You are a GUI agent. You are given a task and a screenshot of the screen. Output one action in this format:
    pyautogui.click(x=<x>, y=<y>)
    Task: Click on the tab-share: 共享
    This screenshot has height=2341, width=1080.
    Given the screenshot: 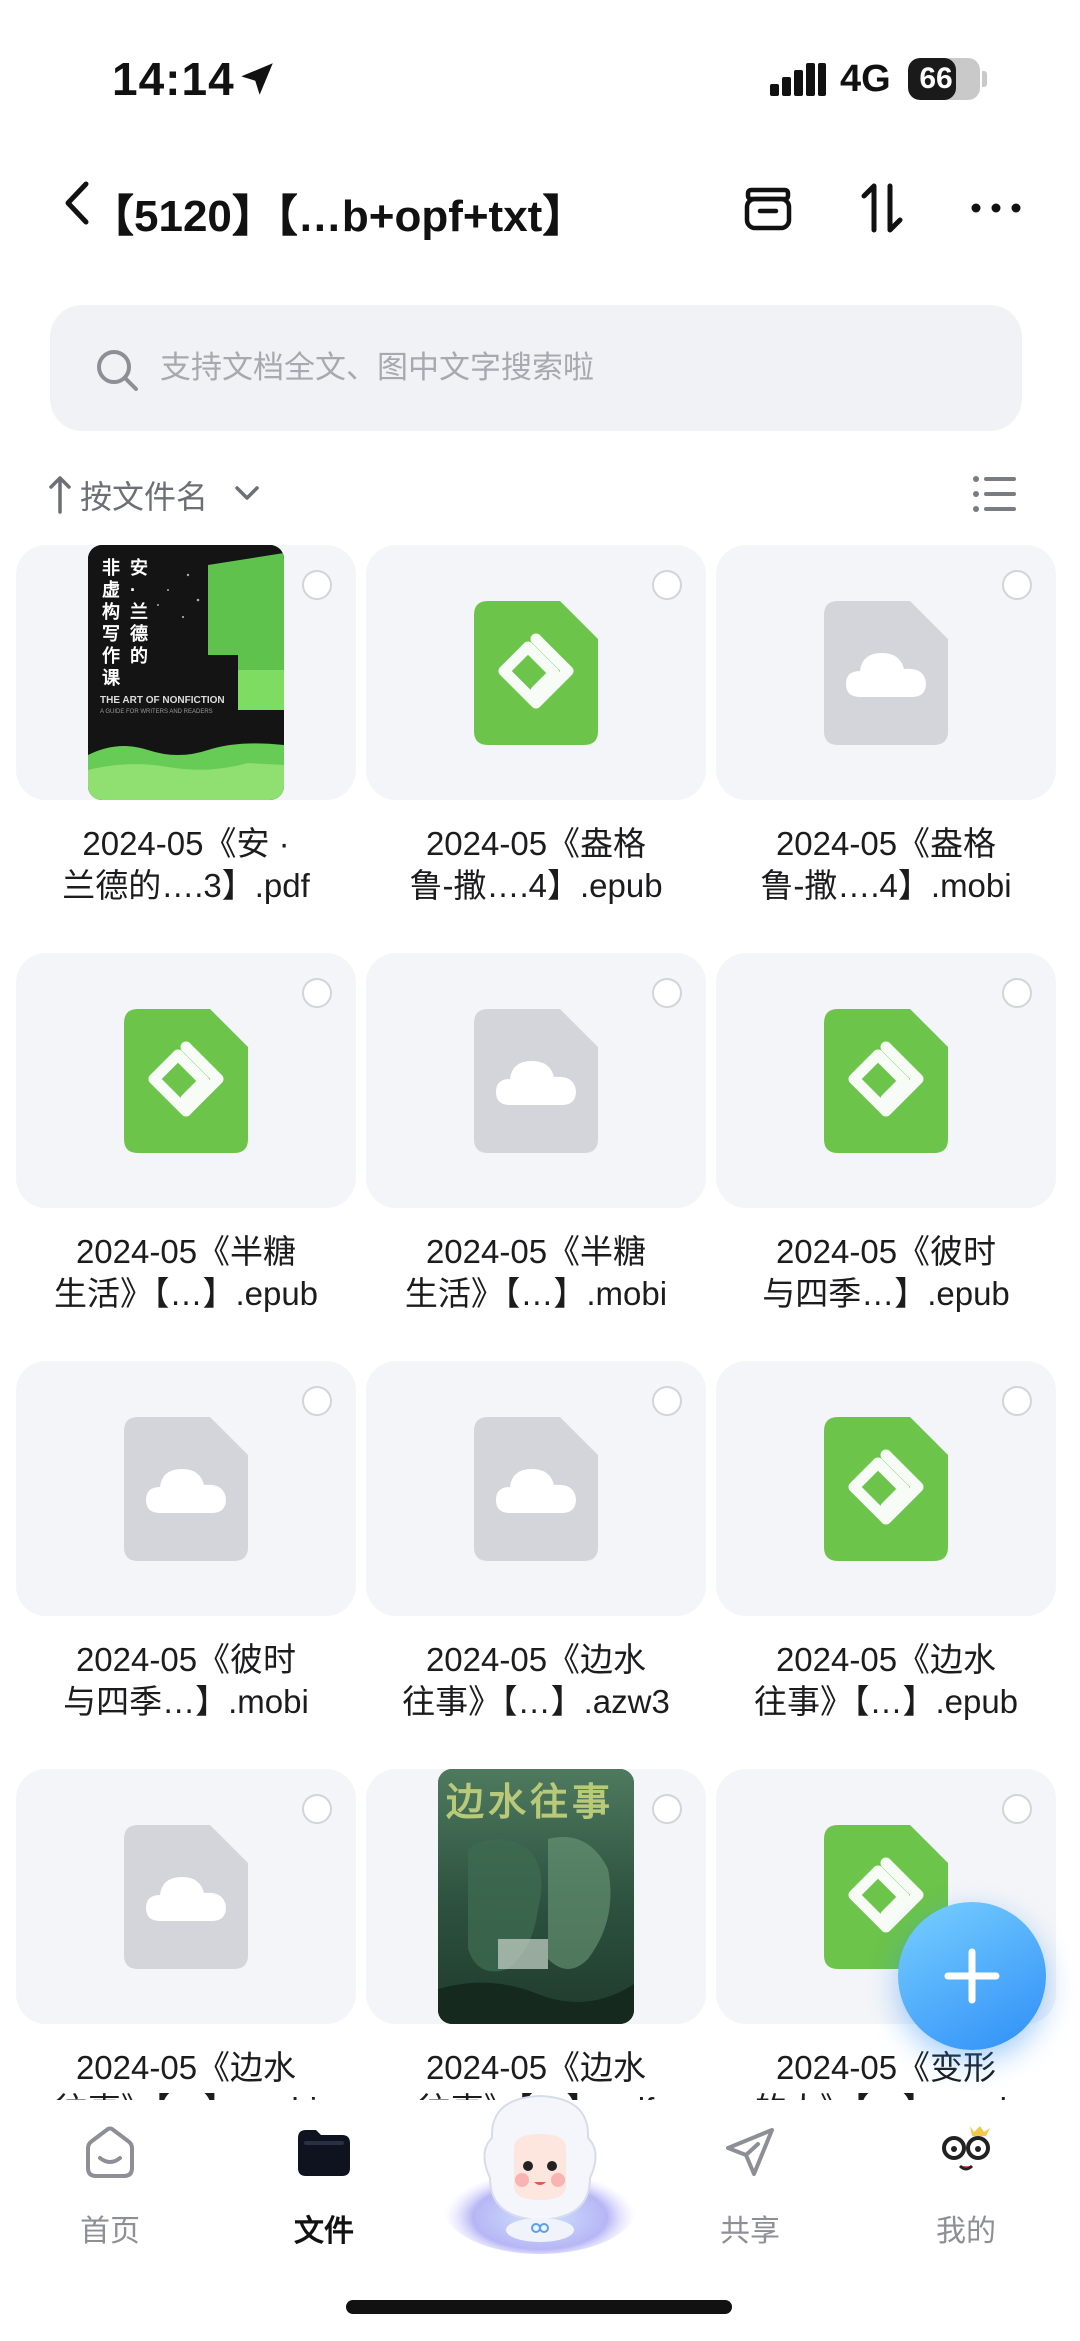 What is the action you would take?
    pyautogui.click(x=750, y=2192)
    